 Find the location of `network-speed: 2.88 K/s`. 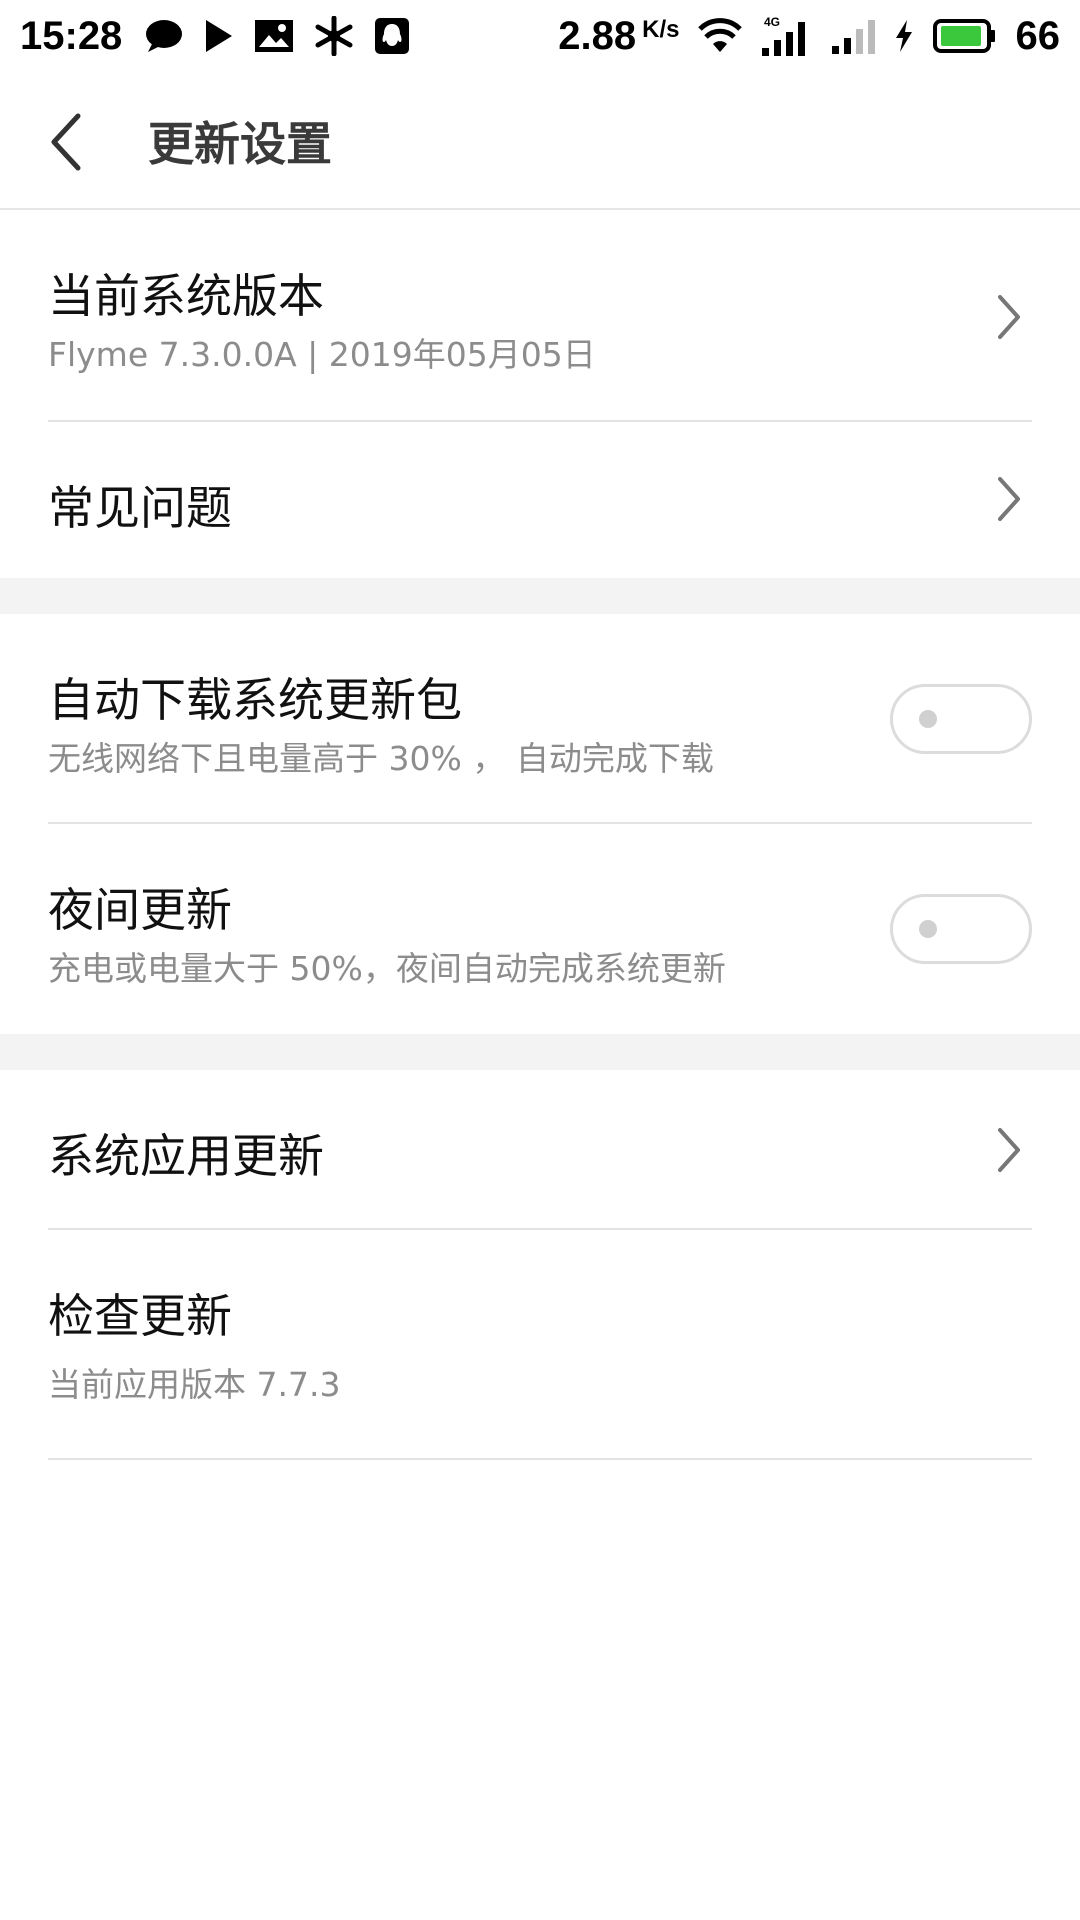

network-speed: 2.88 K/s is located at coordinates (618, 36).